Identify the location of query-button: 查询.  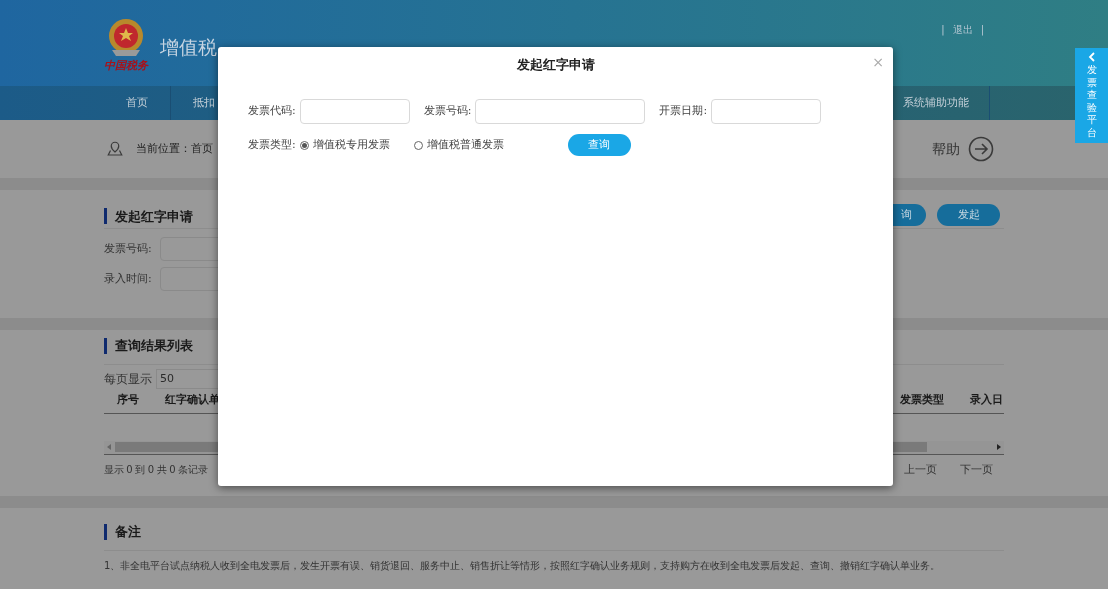
(599, 145).